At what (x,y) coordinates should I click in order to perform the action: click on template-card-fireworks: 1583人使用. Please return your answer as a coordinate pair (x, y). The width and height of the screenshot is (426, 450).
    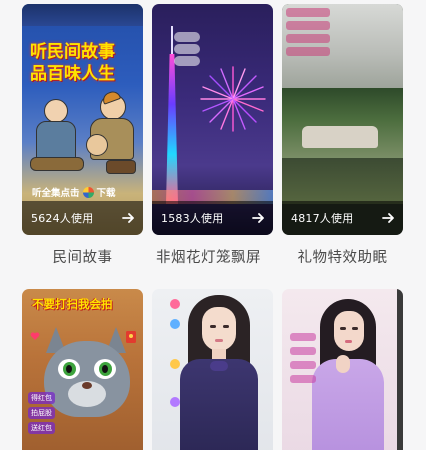
    Looking at the image, I should click on (212, 119).